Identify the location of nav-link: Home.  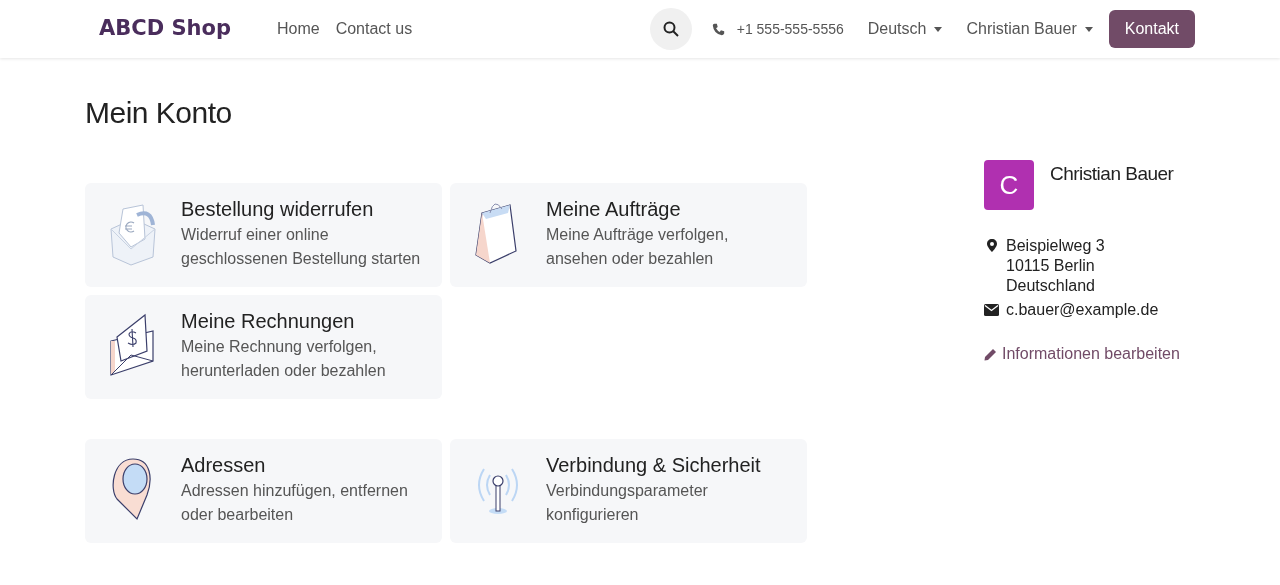
(298, 29).